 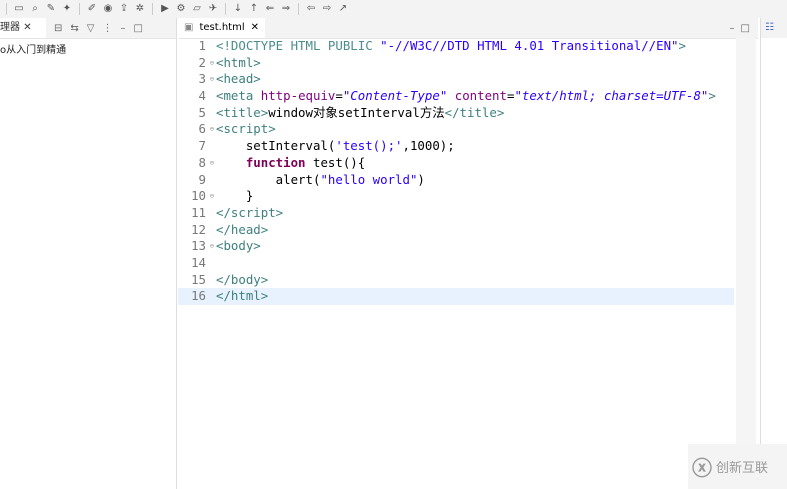 I want to click on forward-edit-icon: ⇒, so click(x=286, y=9).